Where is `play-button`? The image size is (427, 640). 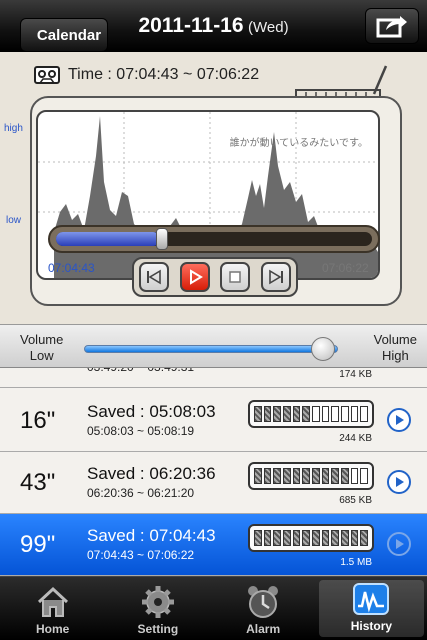
play-button is located at coordinates (194, 277).